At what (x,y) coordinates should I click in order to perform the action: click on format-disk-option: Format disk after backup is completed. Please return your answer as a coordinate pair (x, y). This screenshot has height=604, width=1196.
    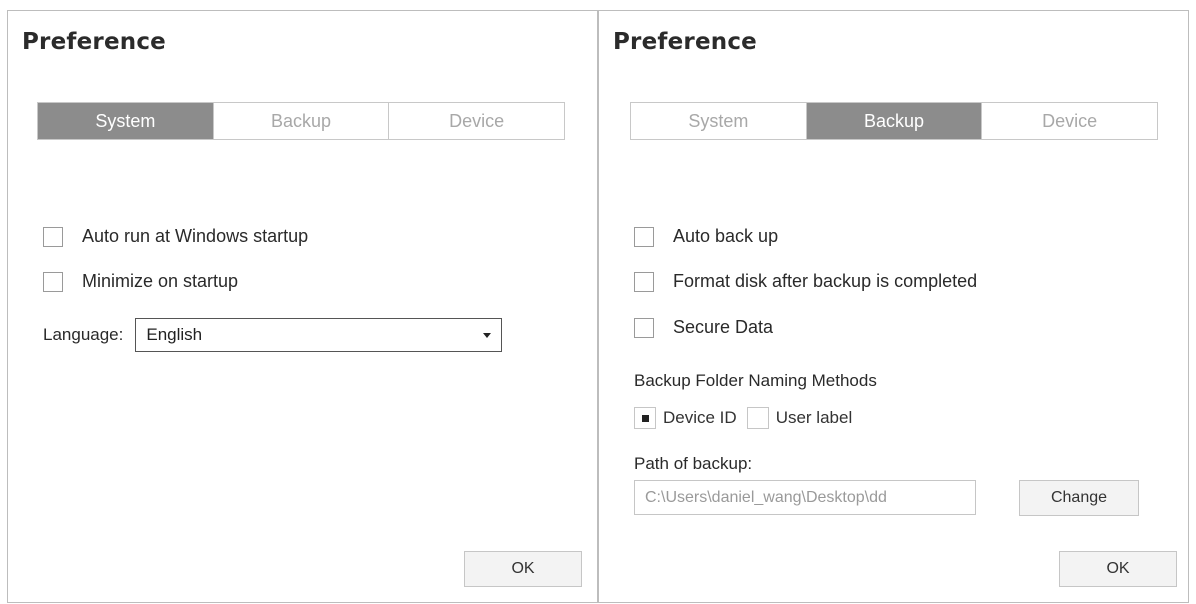
    Looking at the image, I should click on (805, 281).